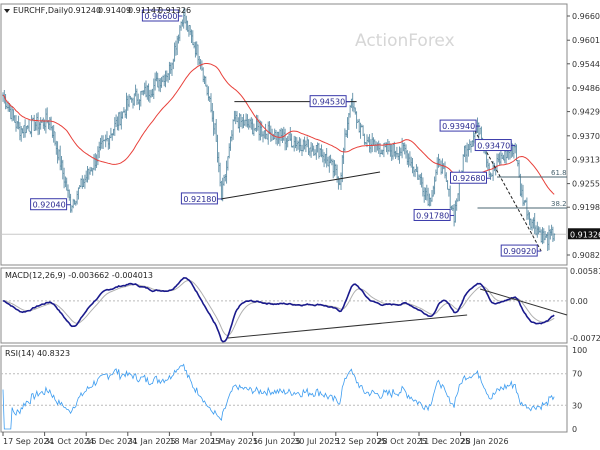 The image size is (600, 450). What do you see at coordinates (577, 374) in the screenshot?
I see `rsi-y-tick-label: 70` at bounding box center [577, 374].